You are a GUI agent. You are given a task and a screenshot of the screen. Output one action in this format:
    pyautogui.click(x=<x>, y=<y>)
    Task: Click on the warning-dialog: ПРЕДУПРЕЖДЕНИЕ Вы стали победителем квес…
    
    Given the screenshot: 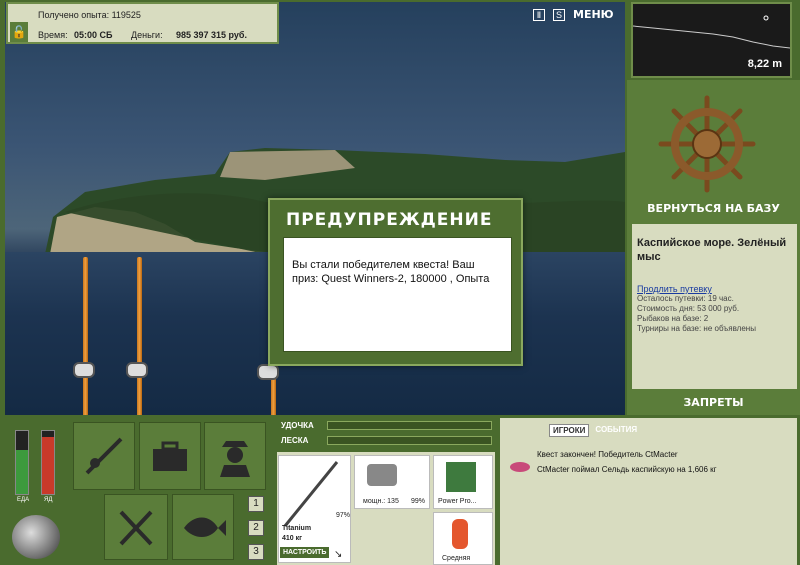 What is the action you would take?
    pyautogui.click(x=395, y=282)
    